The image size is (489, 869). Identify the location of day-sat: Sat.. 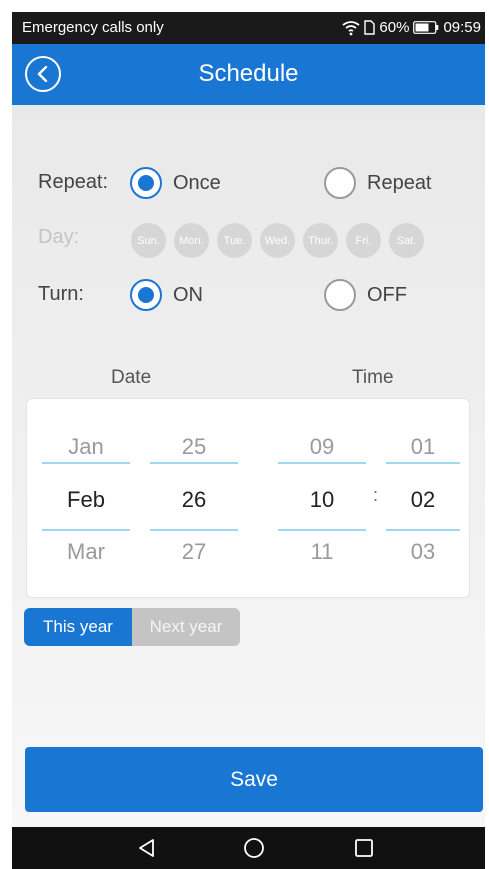
(406, 240).